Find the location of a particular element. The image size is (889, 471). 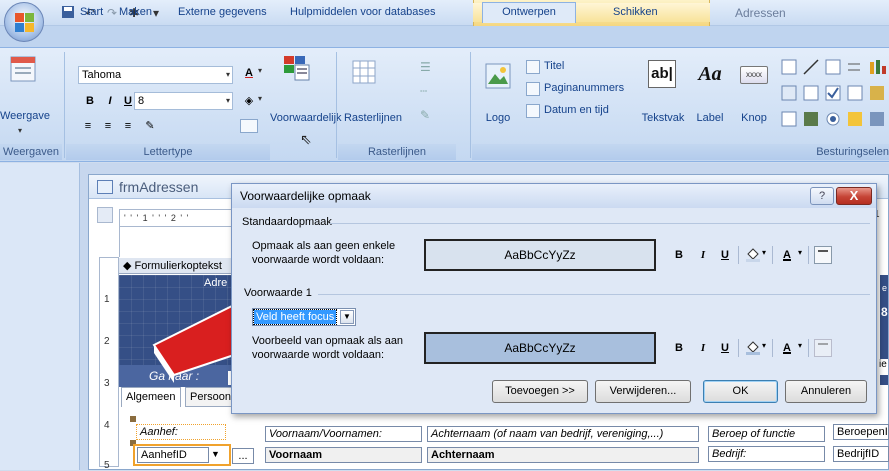

group-divider is located at coordinates (594, 294).